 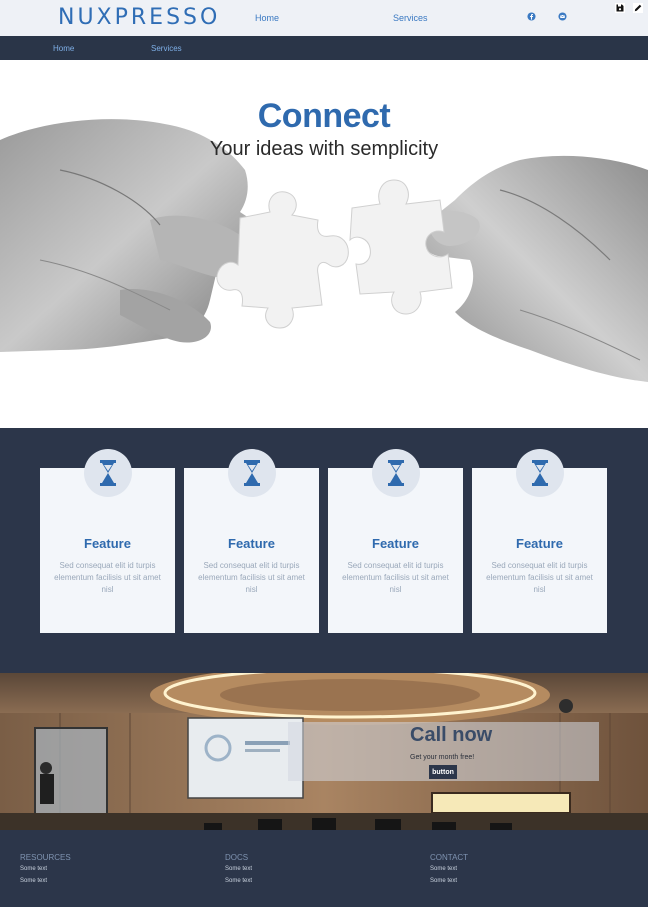 What do you see at coordinates (324, 18) in the screenshot?
I see `top-header: NUXPRESSO Home Services` at bounding box center [324, 18].